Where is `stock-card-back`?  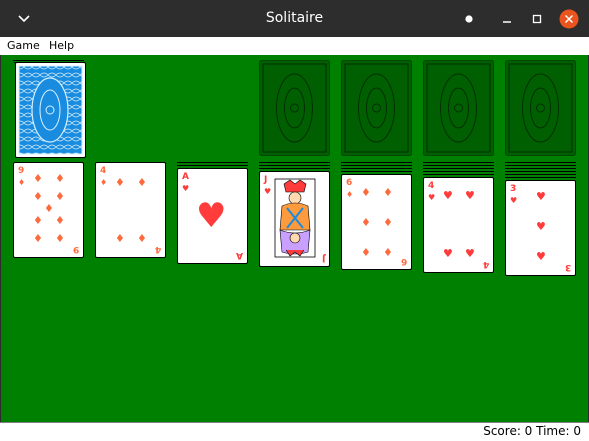
stock-card-back is located at coordinates (50, 110).